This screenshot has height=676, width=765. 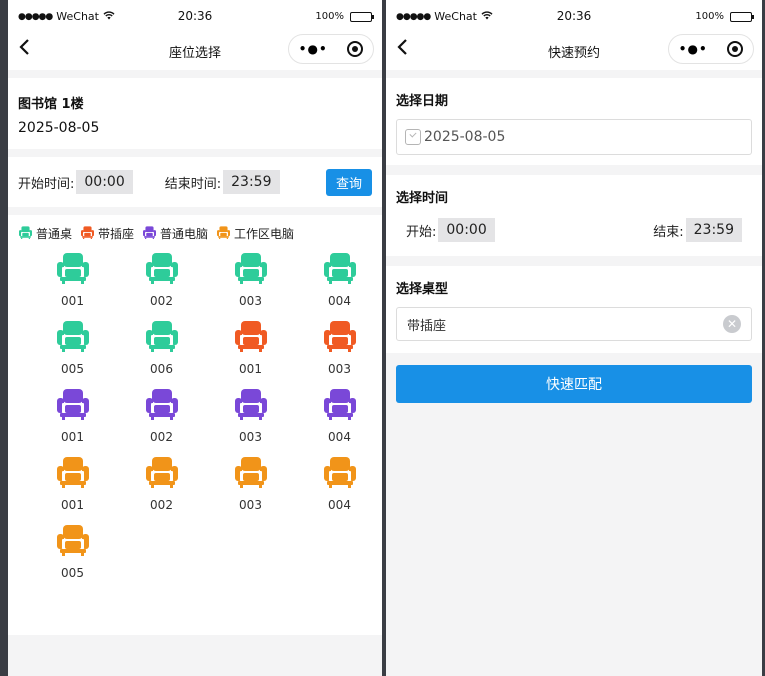 I want to click on legend-item: 普通电脑, so click(x=175, y=233).